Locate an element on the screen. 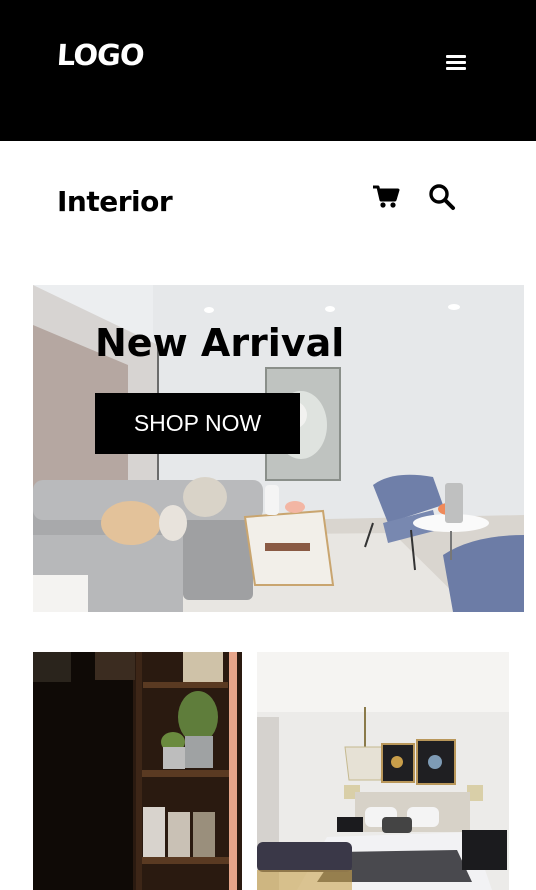 This screenshot has width=536, height=890. card-kitchen is located at coordinates (137, 771).